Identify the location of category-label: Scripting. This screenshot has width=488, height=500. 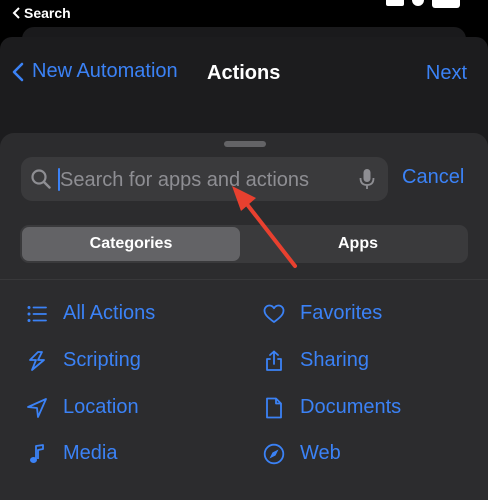
(102, 360).